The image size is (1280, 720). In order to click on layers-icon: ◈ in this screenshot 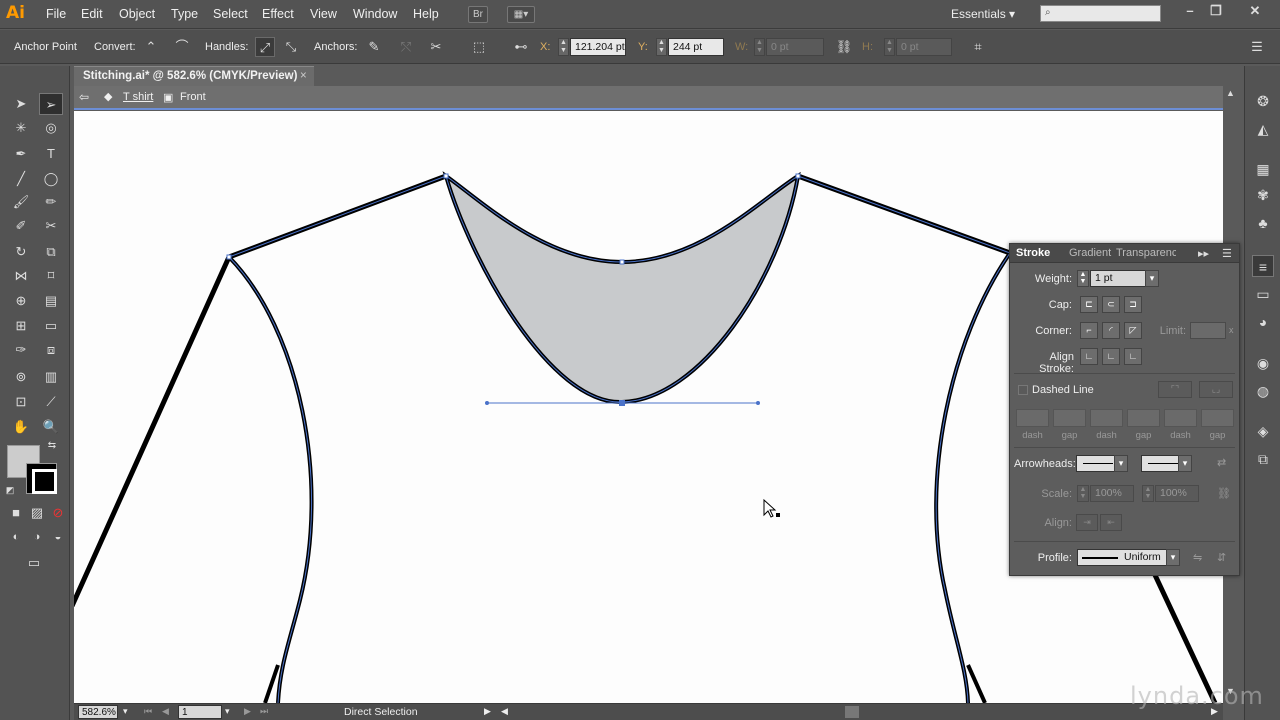, I will do `click(1263, 431)`.